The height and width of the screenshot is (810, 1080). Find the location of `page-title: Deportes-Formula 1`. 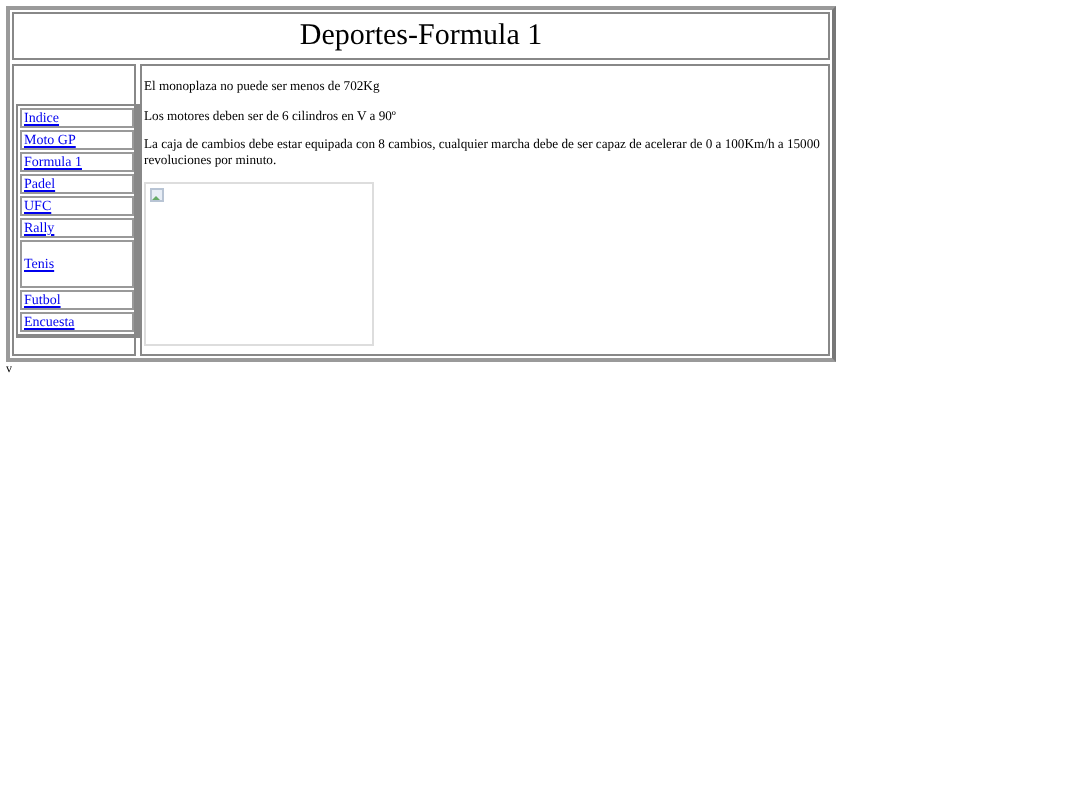

page-title: Deportes-Formula 1 is located at coordinates (421, 36).